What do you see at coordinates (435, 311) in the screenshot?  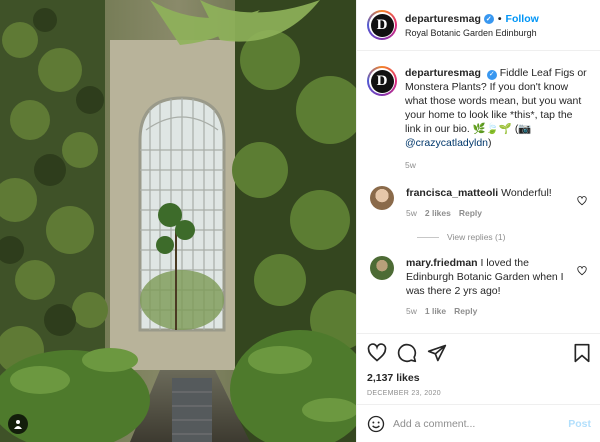 I see `comment-likes: 1 like` at bounding box center [435, 311].